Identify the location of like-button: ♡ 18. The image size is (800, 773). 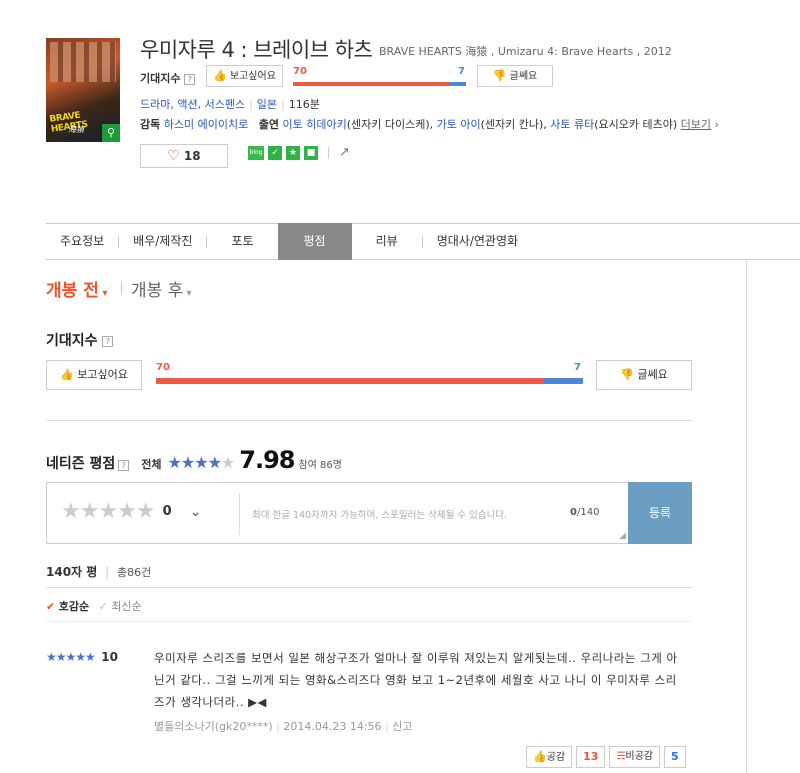
(184, 156).